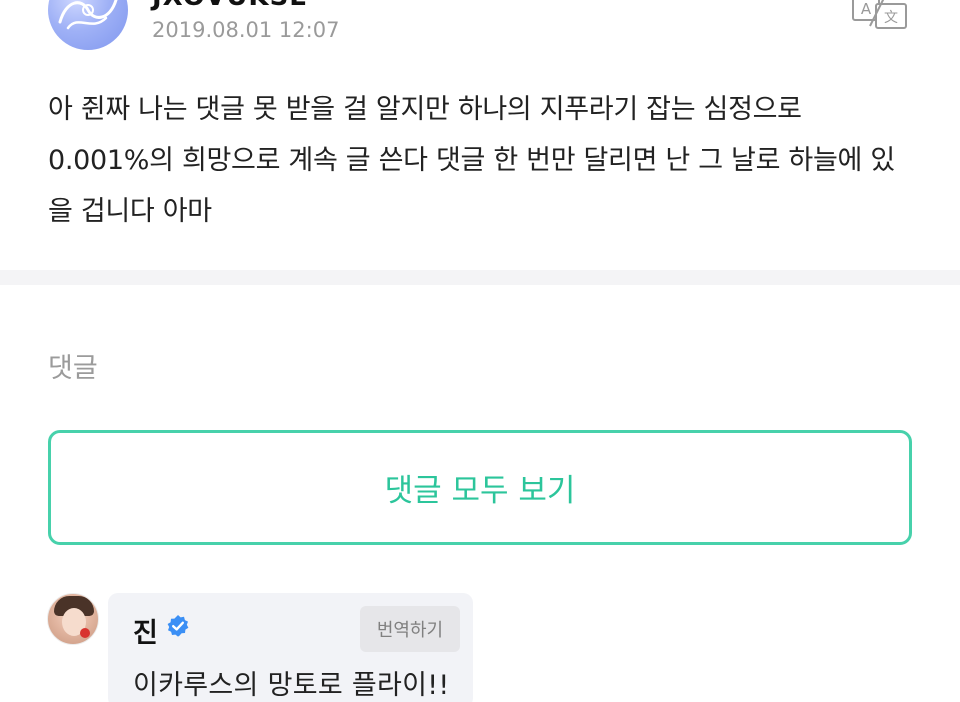  I want to click on svg-text: 文, so click(891, 18).